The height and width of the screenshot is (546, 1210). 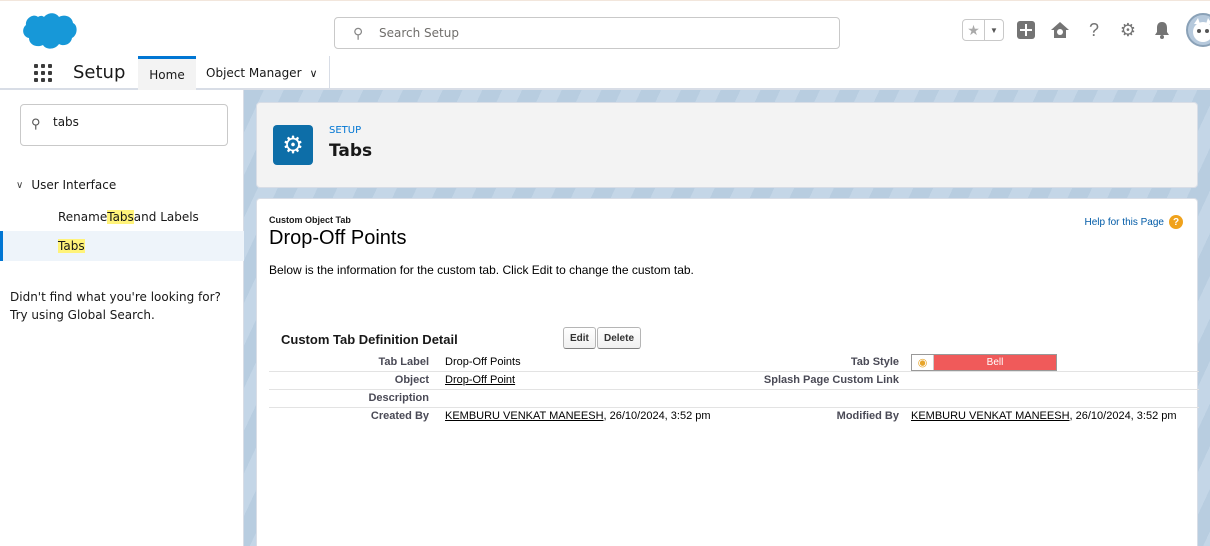 I want to click on favorites-group: ★ ▼, so click(x=983, y=30).